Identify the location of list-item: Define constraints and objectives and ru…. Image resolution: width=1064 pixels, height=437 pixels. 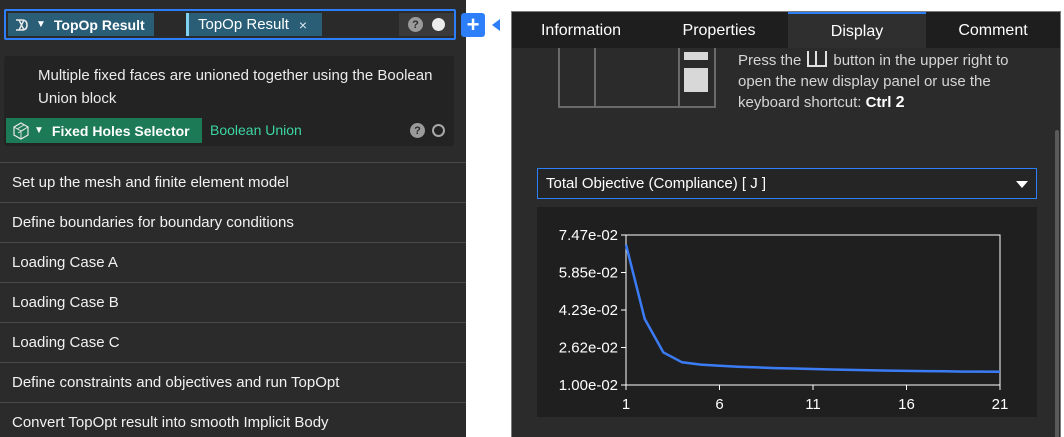
(233, 382).